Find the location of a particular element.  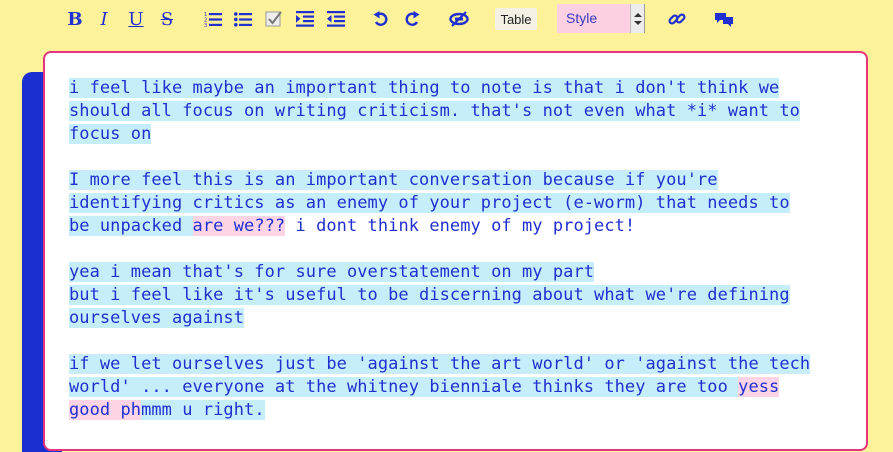

italic-button: I is located at coordinates (104, 19).